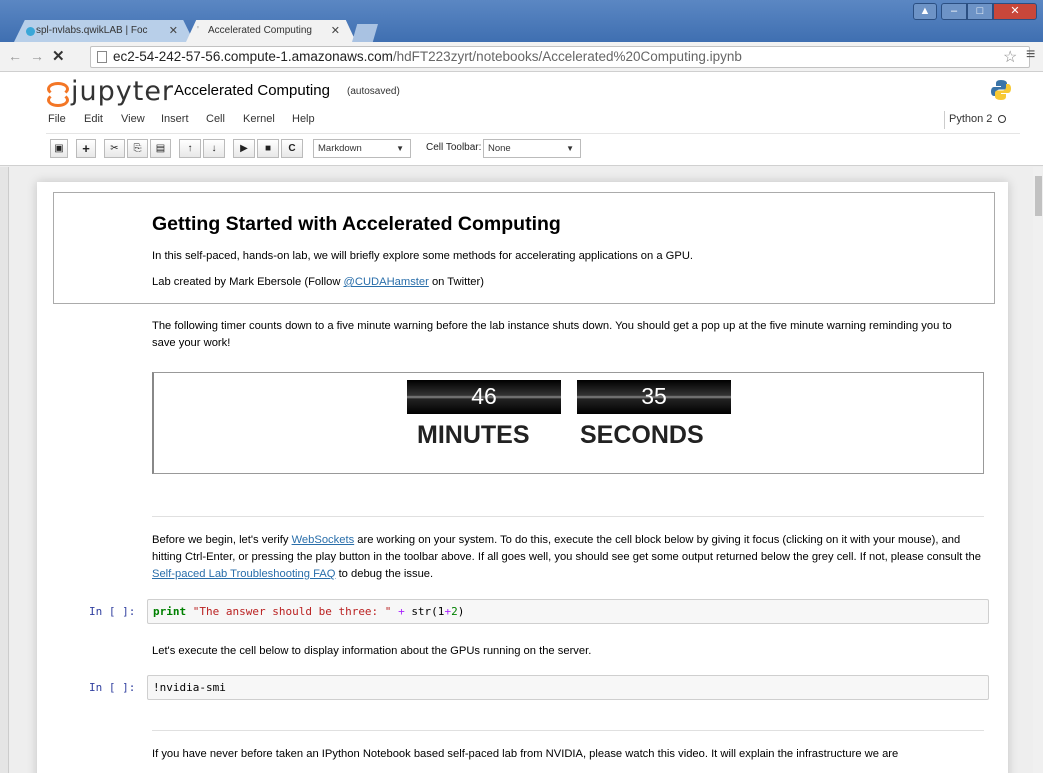  I want to click on menu-kernel: Kernel, so click(259, 119).